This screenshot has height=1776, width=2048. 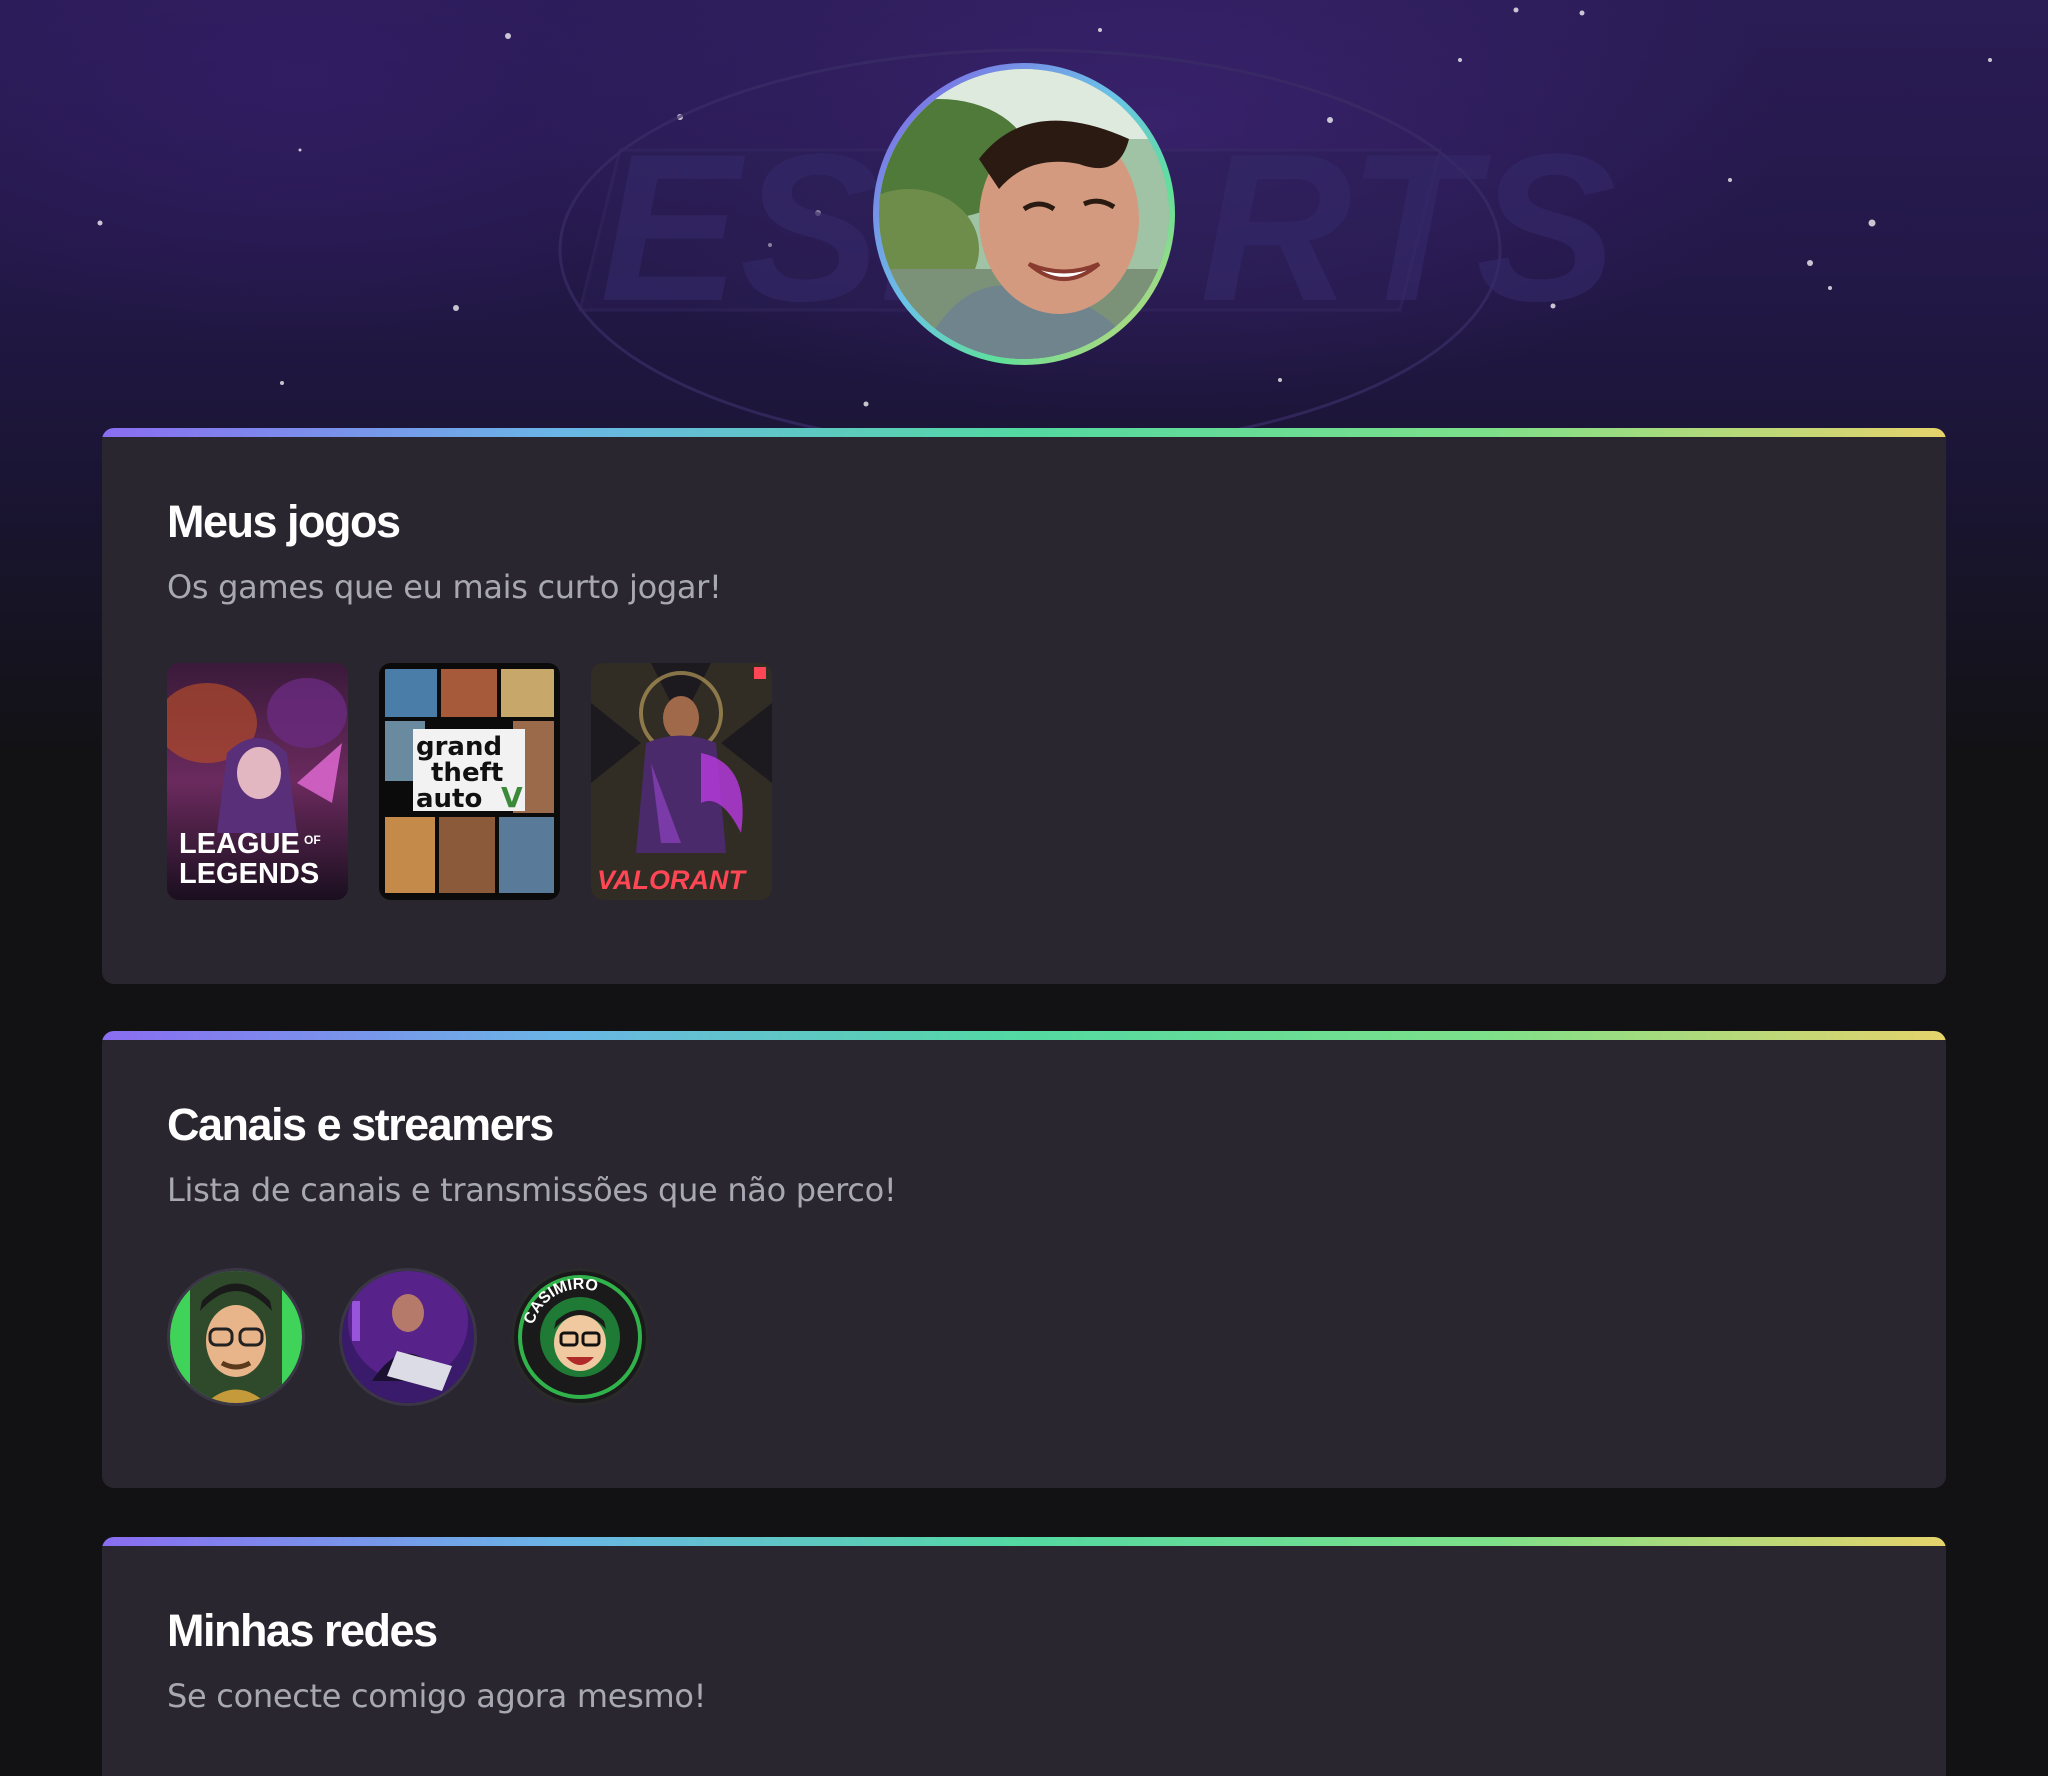 What do you see at coordinates (512, 797) in the screenshot?
I see `svg-text: V` at bounding box center [512, 797].